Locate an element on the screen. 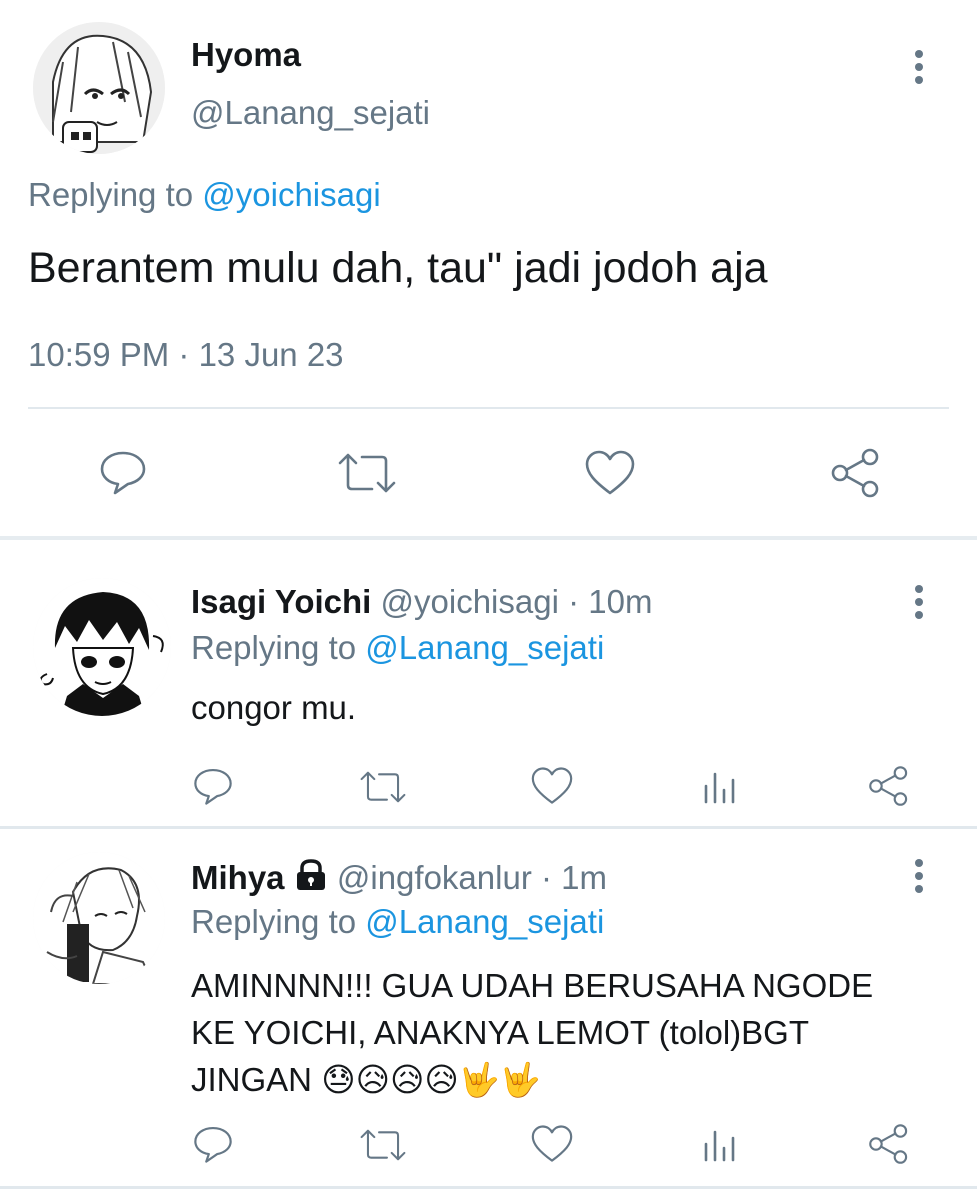  author-handle: @ingfokanlur is located at coordinates (434, 877).